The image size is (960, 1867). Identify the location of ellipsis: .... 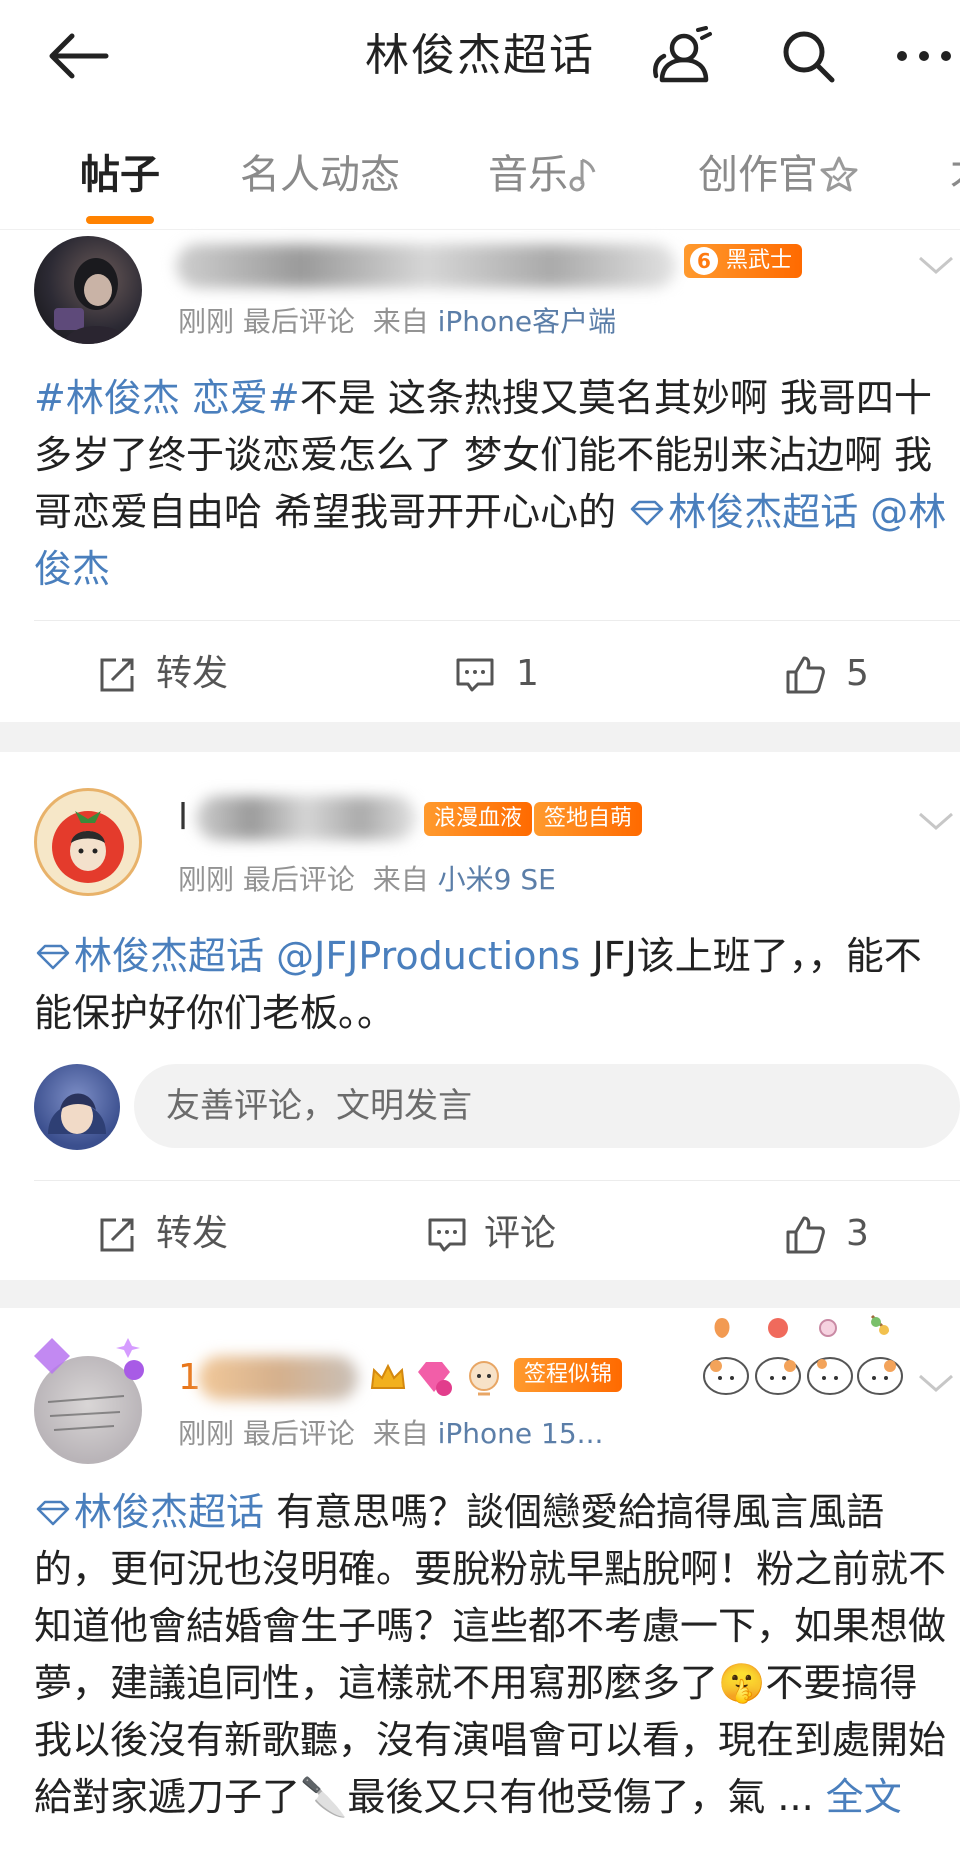
(795, 1797).